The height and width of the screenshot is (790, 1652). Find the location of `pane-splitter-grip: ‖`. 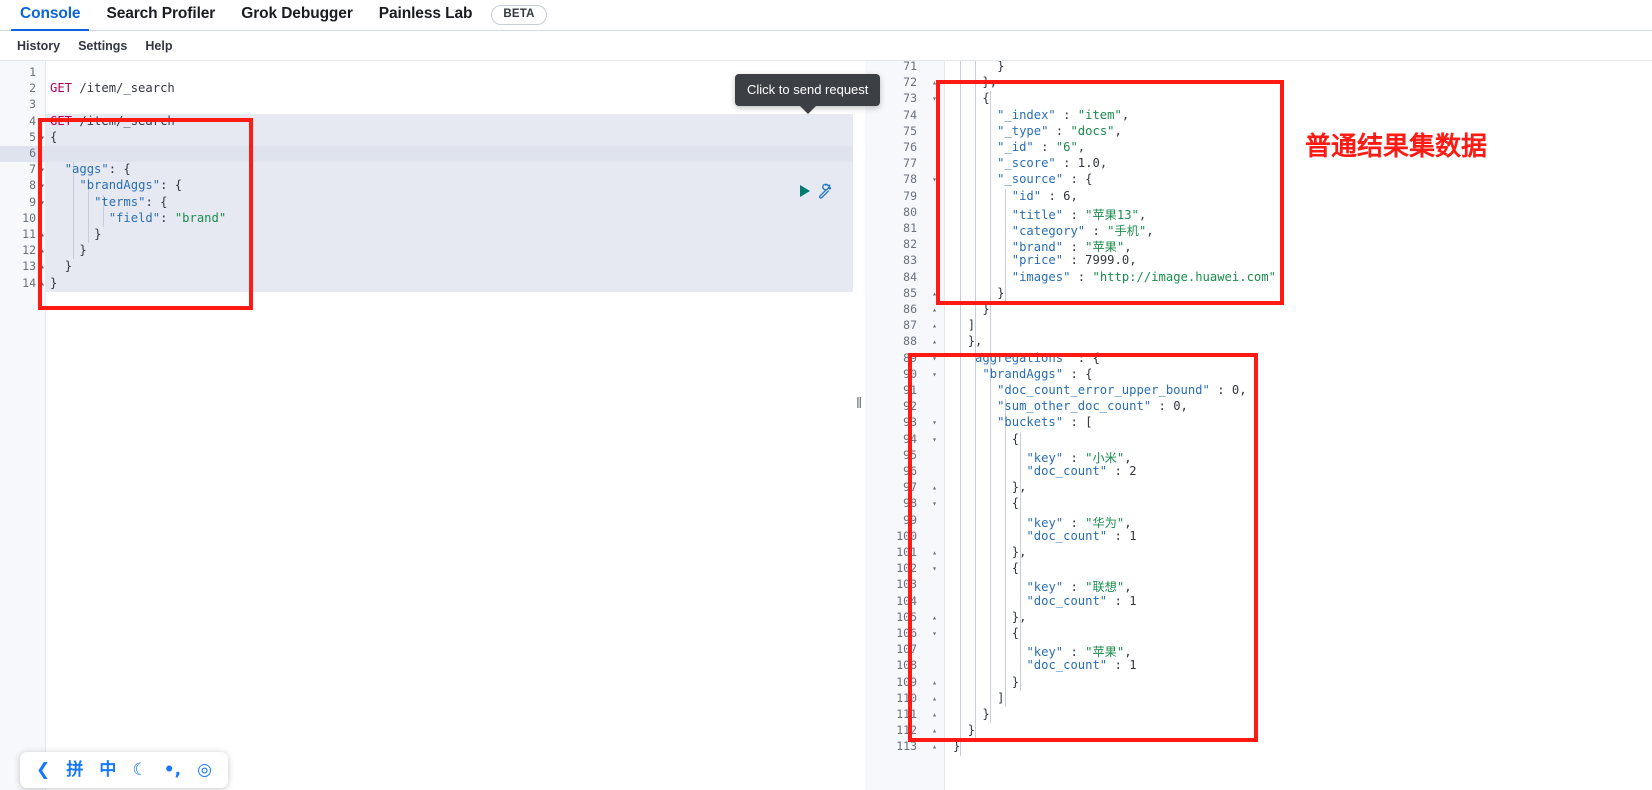

pane-splitter-grip: ‖ is located at coordinates (859, 403).